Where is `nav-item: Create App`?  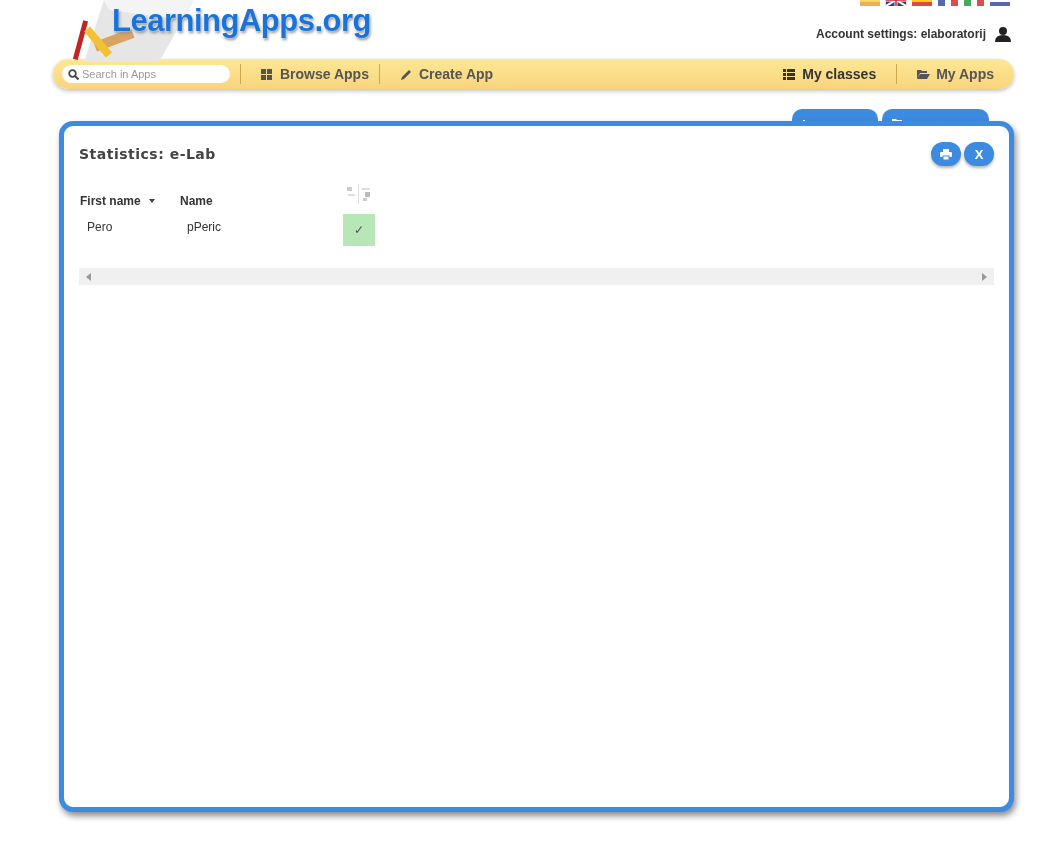
nav-item: Create App is located at coordinates (441, 74).